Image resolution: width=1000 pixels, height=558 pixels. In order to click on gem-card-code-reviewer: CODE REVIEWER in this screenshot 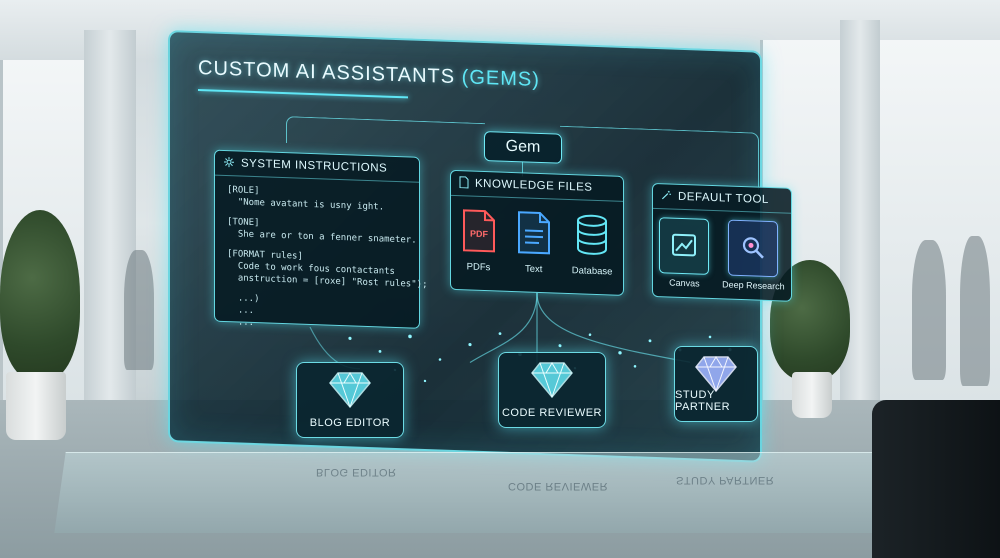, I will do `click(552, 390)`.